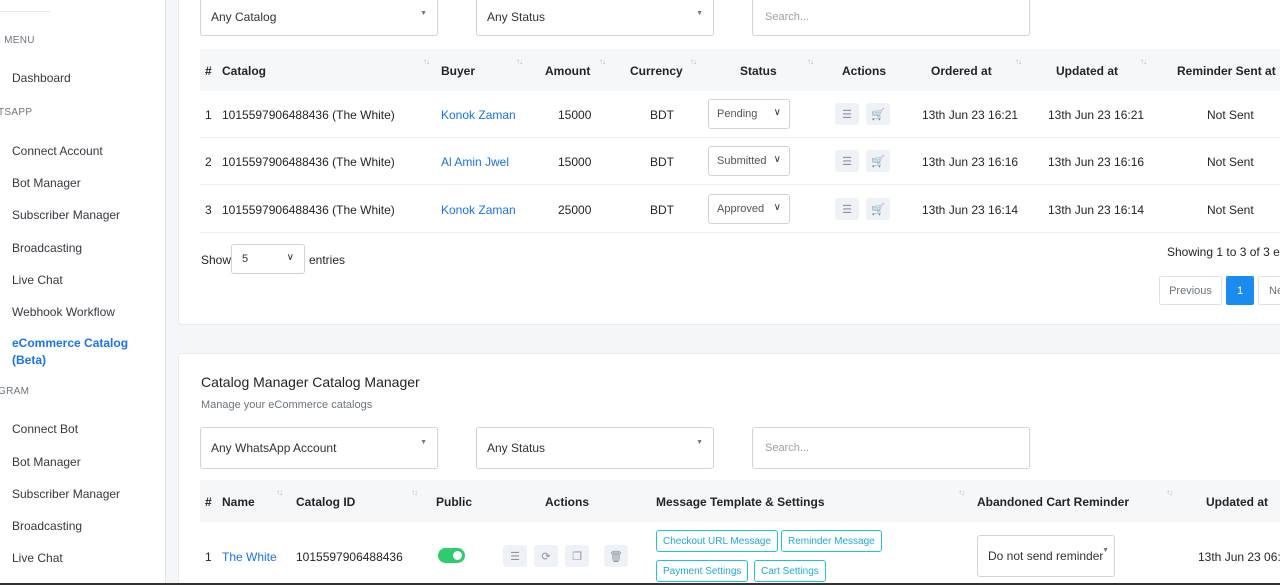 The image size is (1280, 585). Describe the element at coordinates (656, 71) in the screenshot. I see `col-currency: Currency` at that location.